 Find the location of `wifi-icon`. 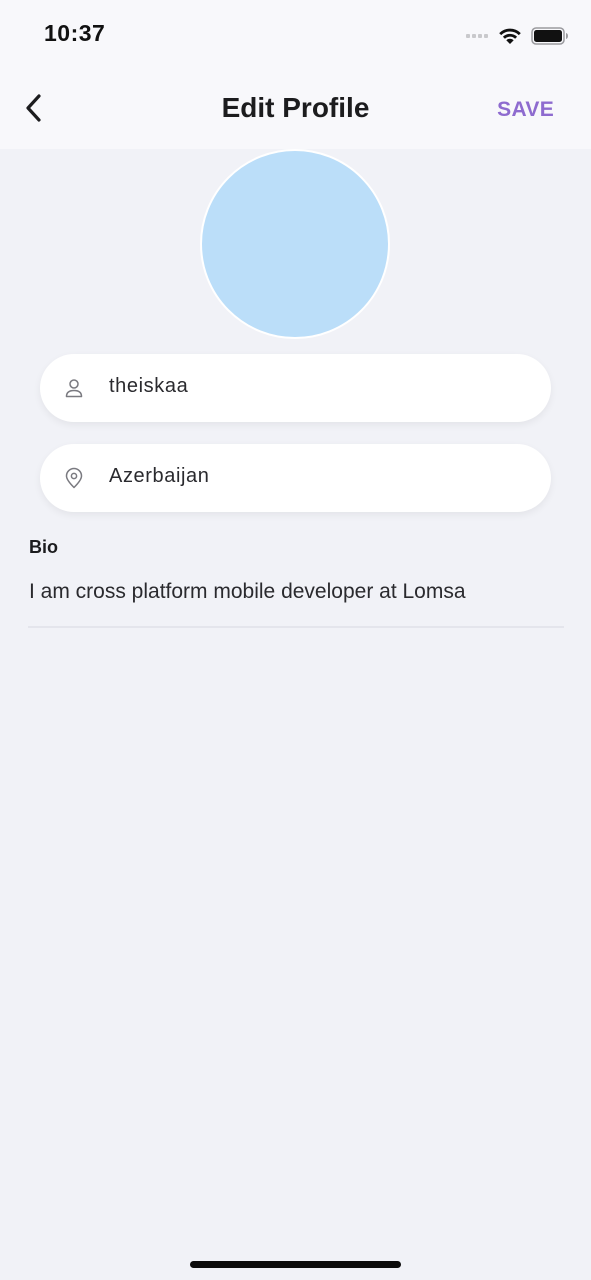

wifi-icon is located at coordinates (510, 36).